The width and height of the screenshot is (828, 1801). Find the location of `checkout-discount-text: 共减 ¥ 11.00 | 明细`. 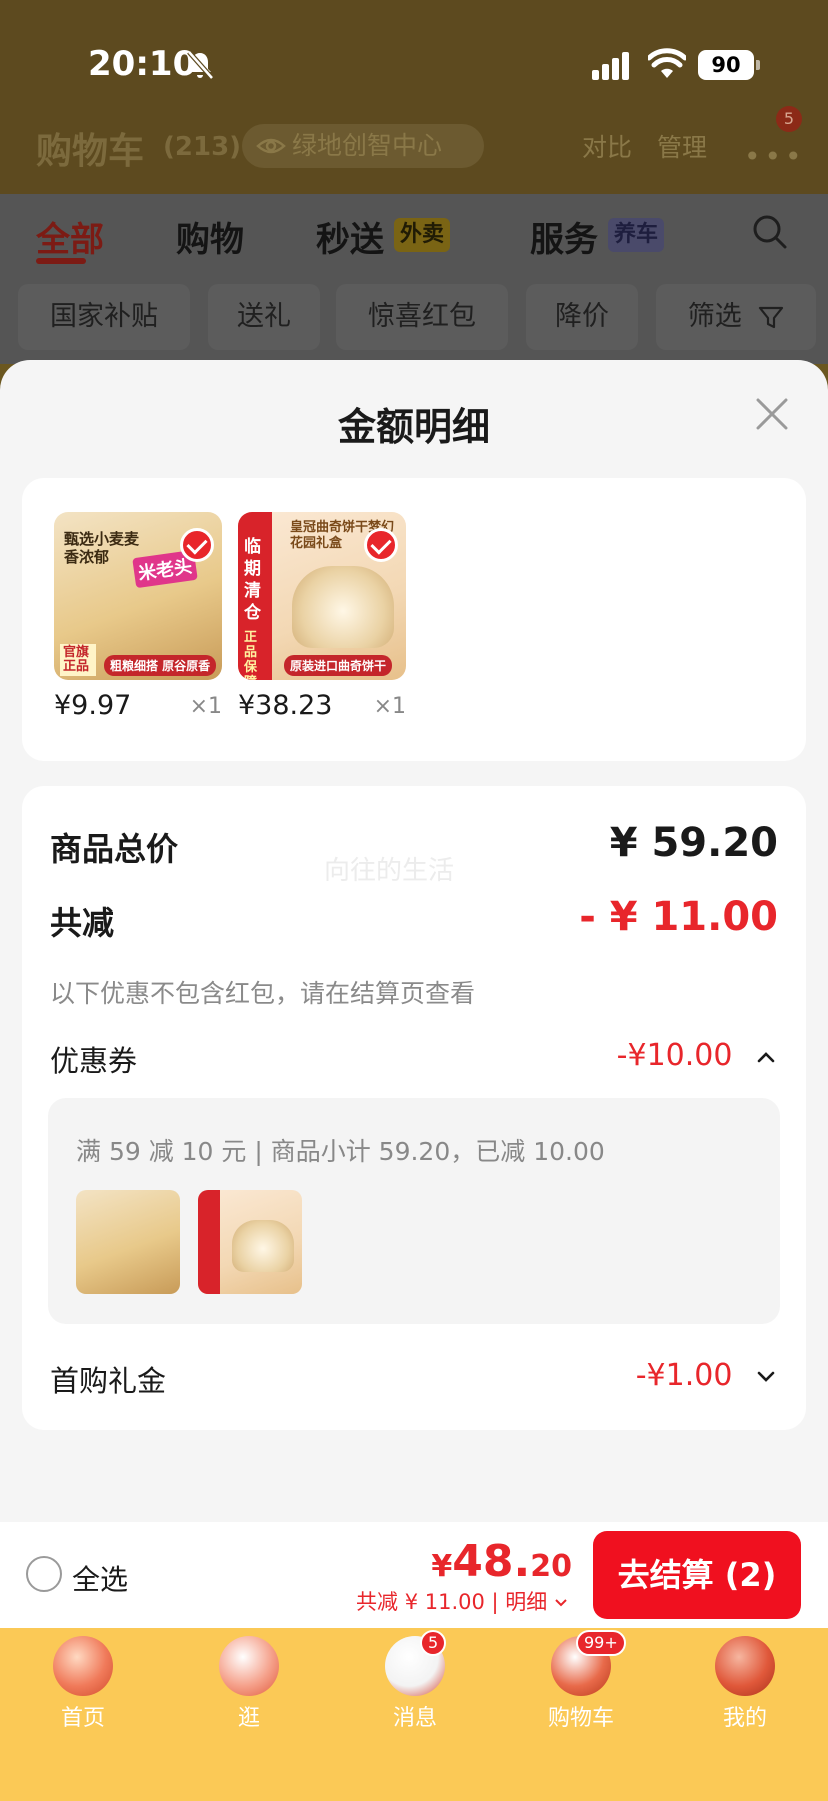

checkout-discount-text: 共减 ¥ 11.00 | 明细 is located at coordinates (452, 1602).